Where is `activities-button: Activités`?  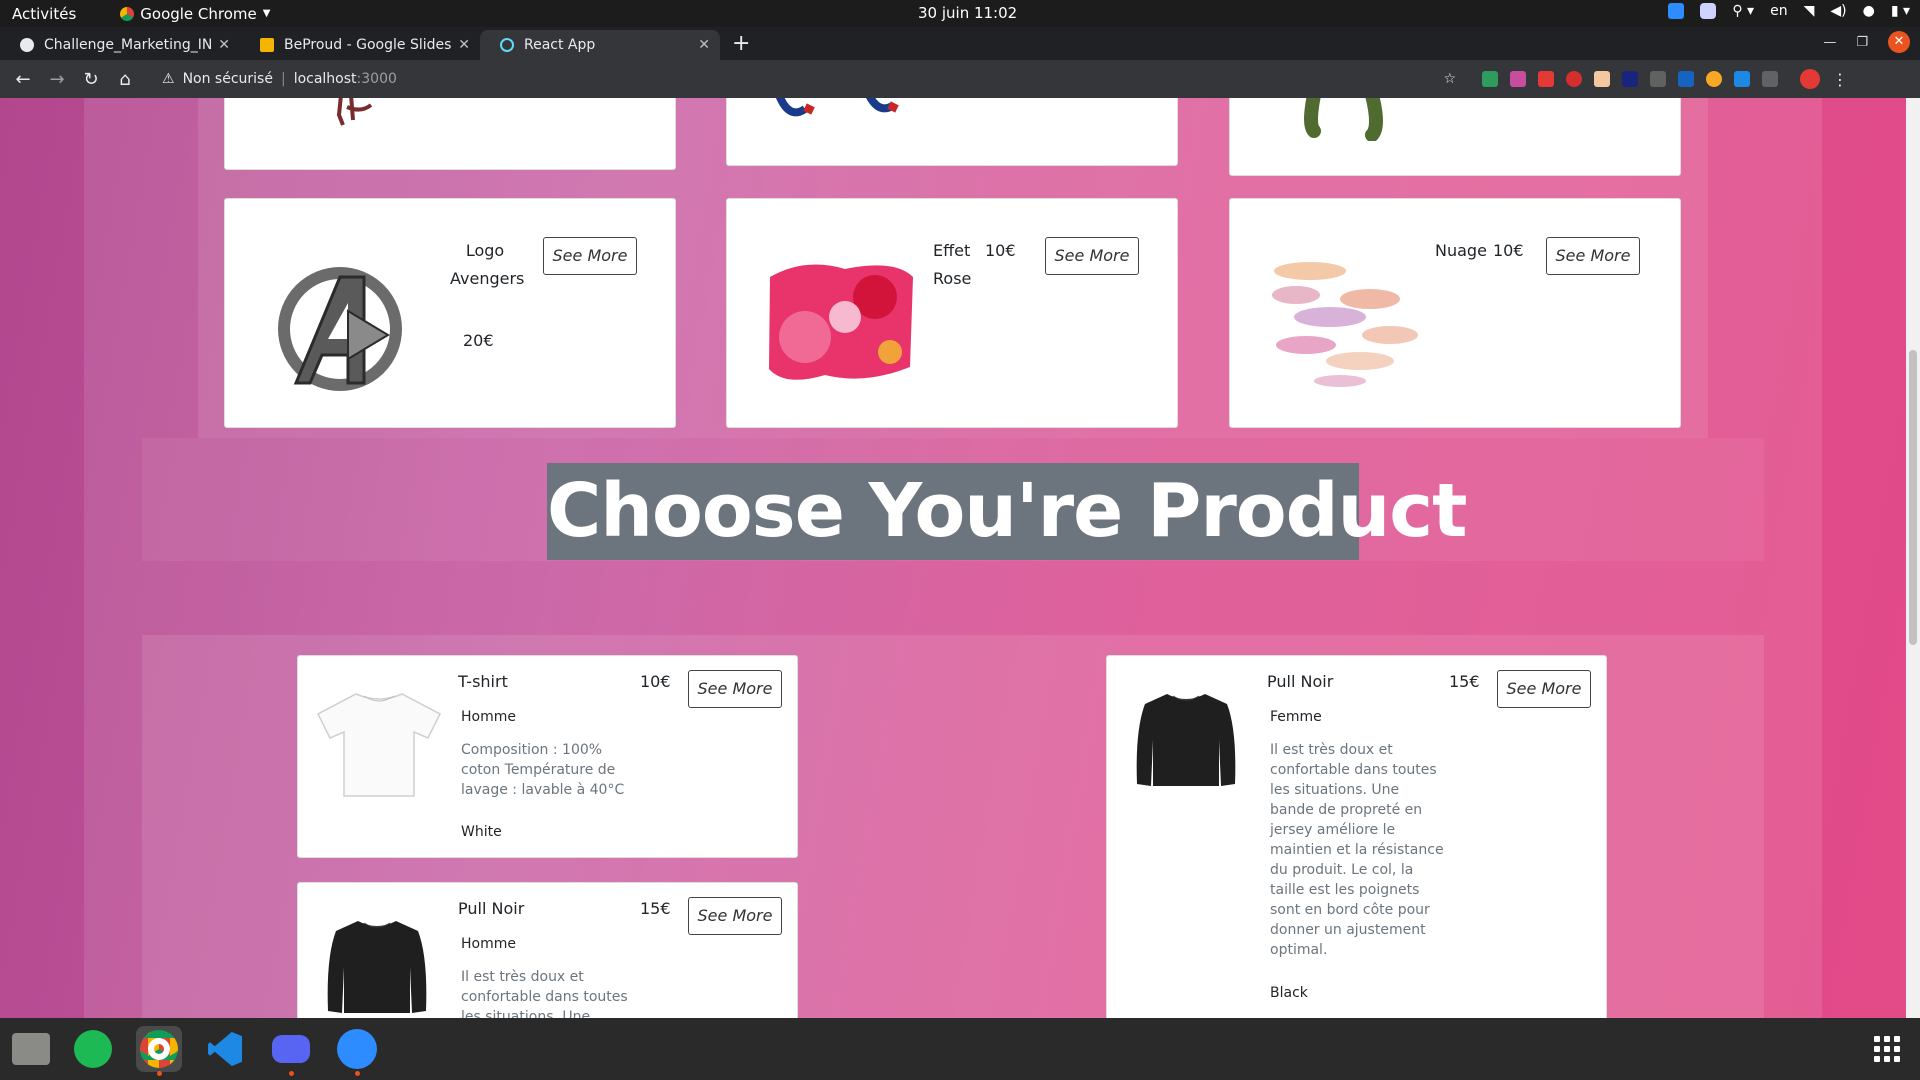
activities-button: Activités is located at coordinates (44, 14).